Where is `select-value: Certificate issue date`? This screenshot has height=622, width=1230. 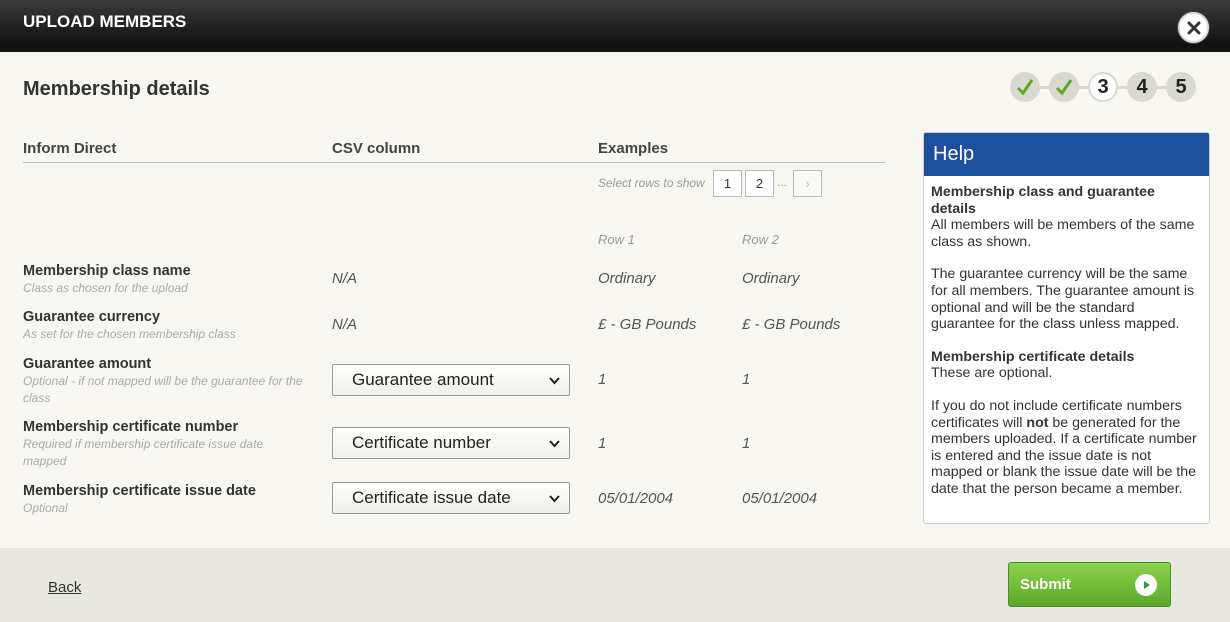
select-value: Certificate issue date is located at coordinates (431, 497).